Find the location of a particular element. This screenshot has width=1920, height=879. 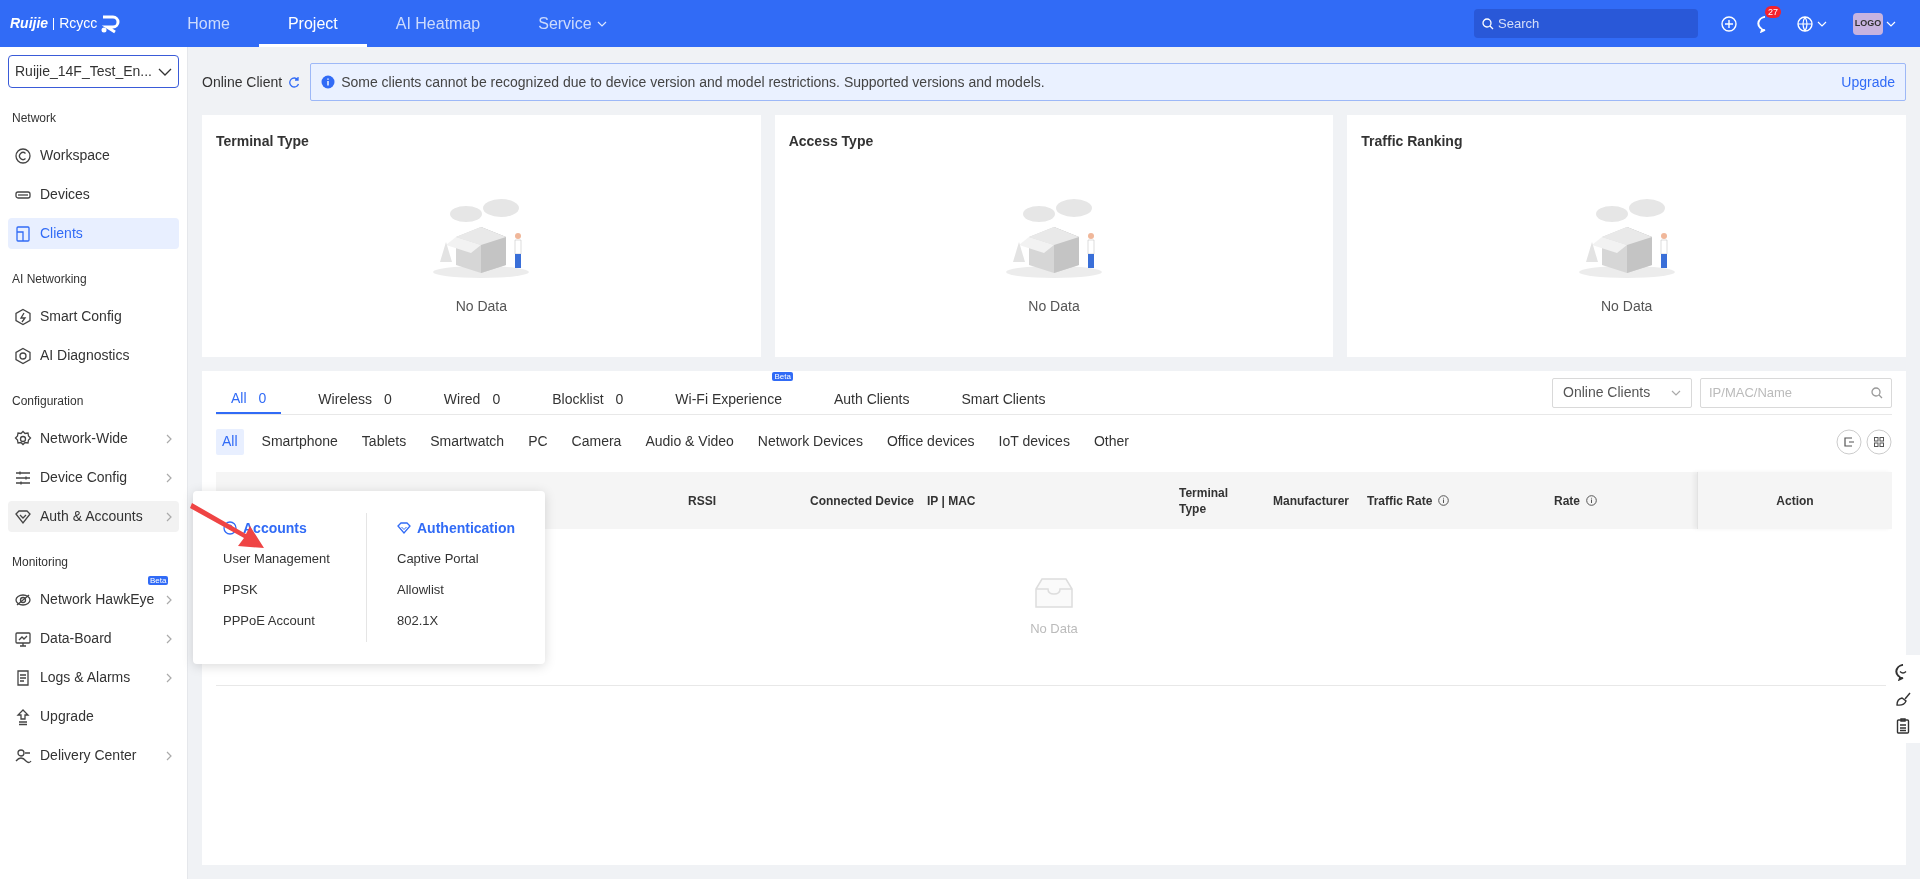

beta-badge: Beta is located at coordinates (782, 376).